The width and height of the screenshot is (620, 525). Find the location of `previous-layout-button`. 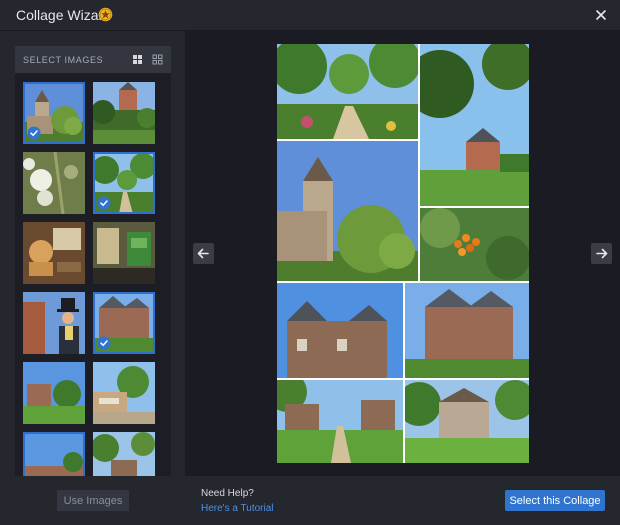

previous-layout-button is located at coordinates (203, 253).